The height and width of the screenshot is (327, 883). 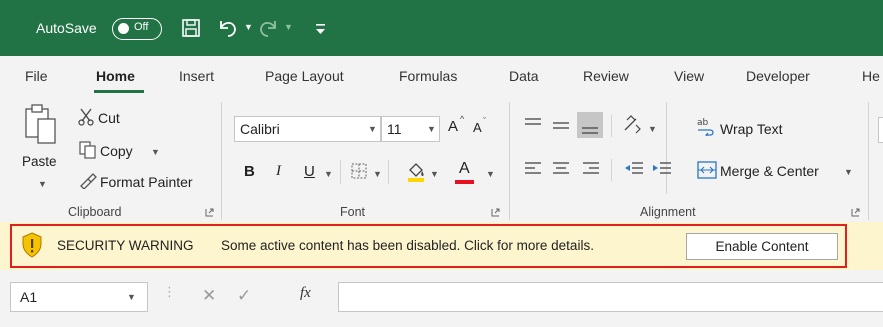 I want to click on font-name-dropdown-icon: ▼, so click(x=372, y=129).